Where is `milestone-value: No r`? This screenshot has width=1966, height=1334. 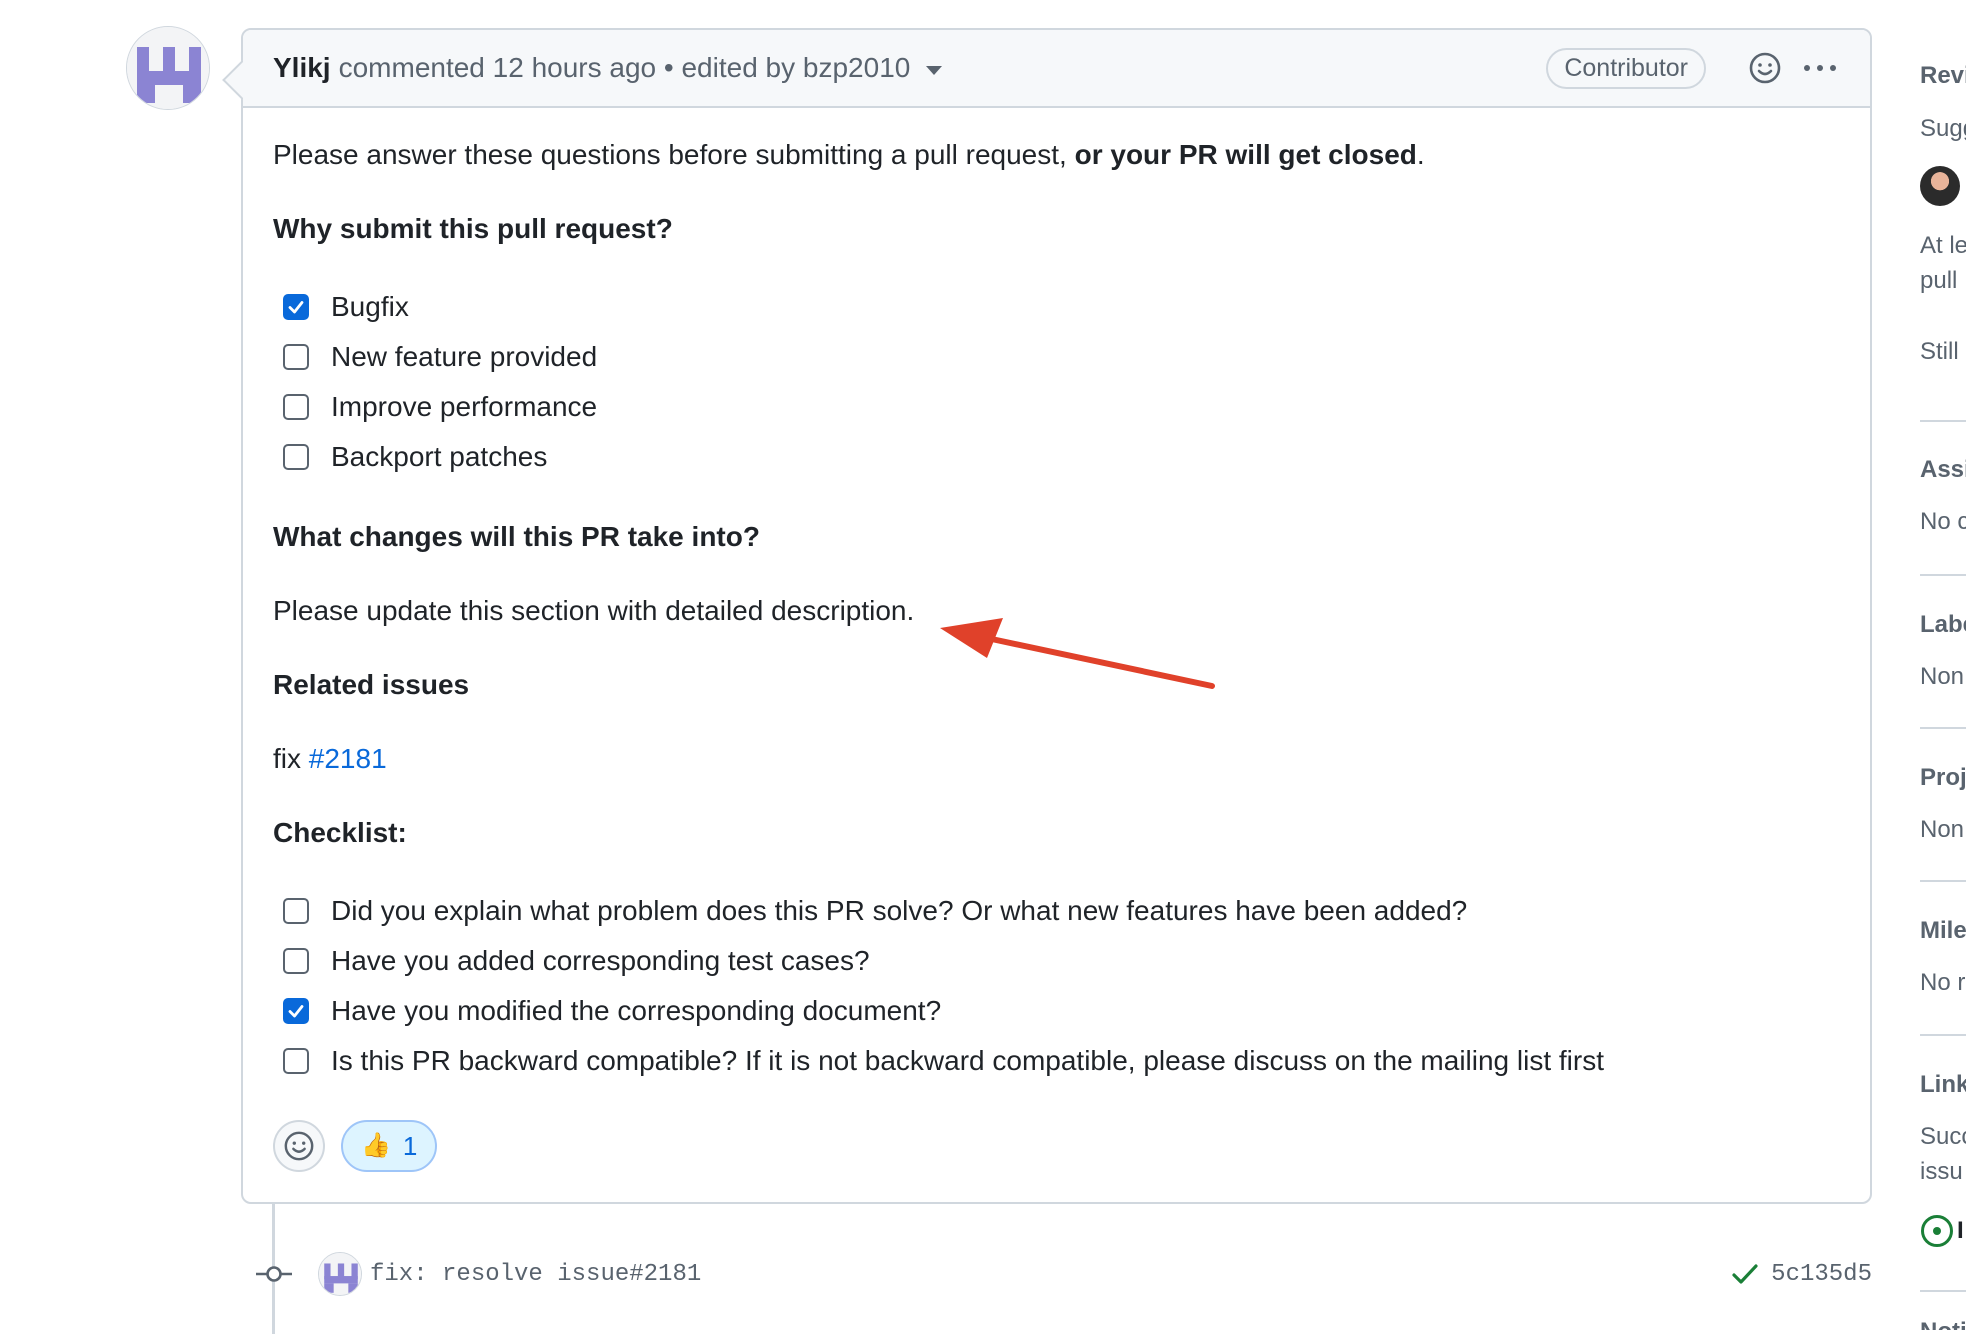
milestone-value: No r is located at coordinates (1943, 982).